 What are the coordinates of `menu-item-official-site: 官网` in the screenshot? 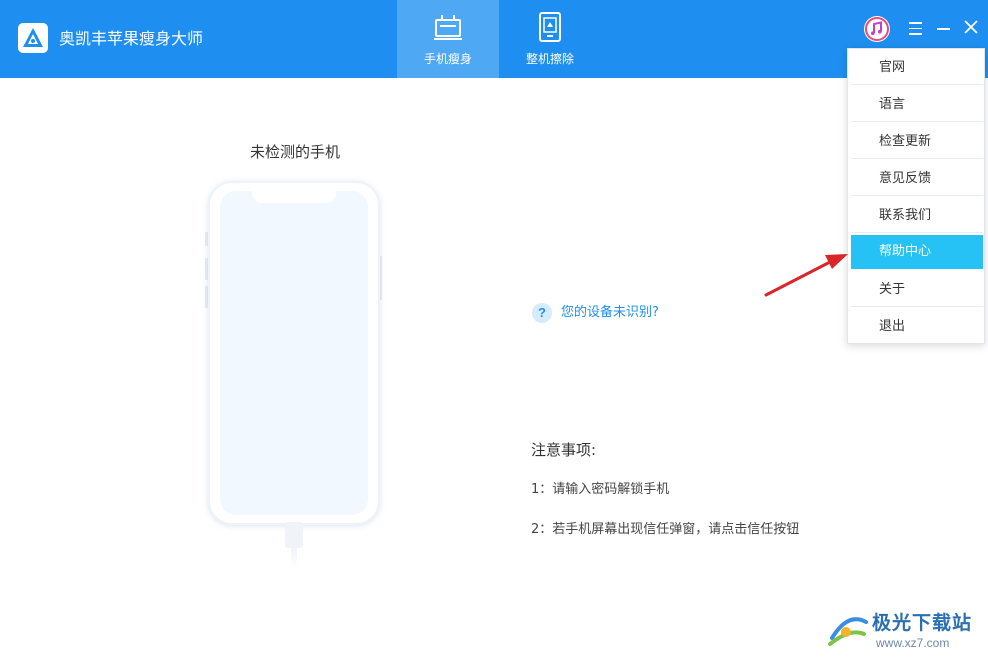 It's located at (917, 68).